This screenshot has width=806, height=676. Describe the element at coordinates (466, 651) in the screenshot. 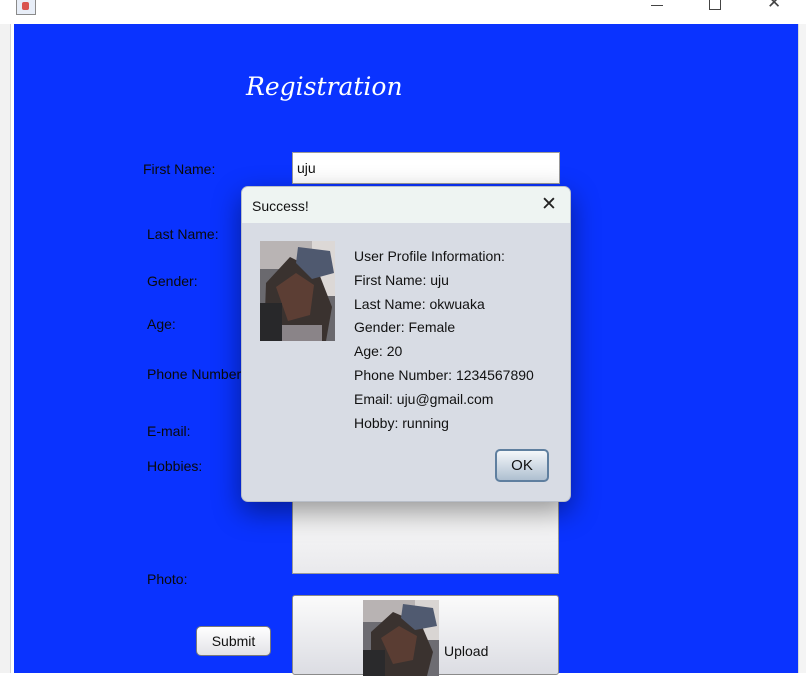

I see `upload-label: Upload` at that location.